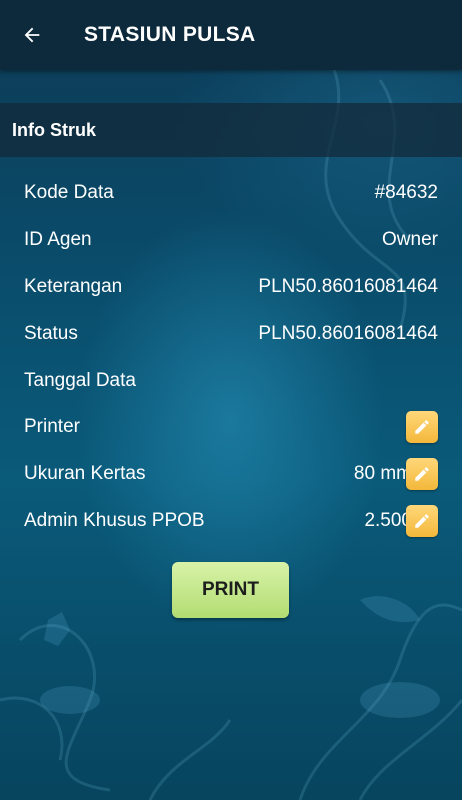 The height and width of the screenshot is (800, 462). What do you see at coordinates (51, 333) in the screenshot?
I see `row-label: Status` at bounding box center [51, 333].